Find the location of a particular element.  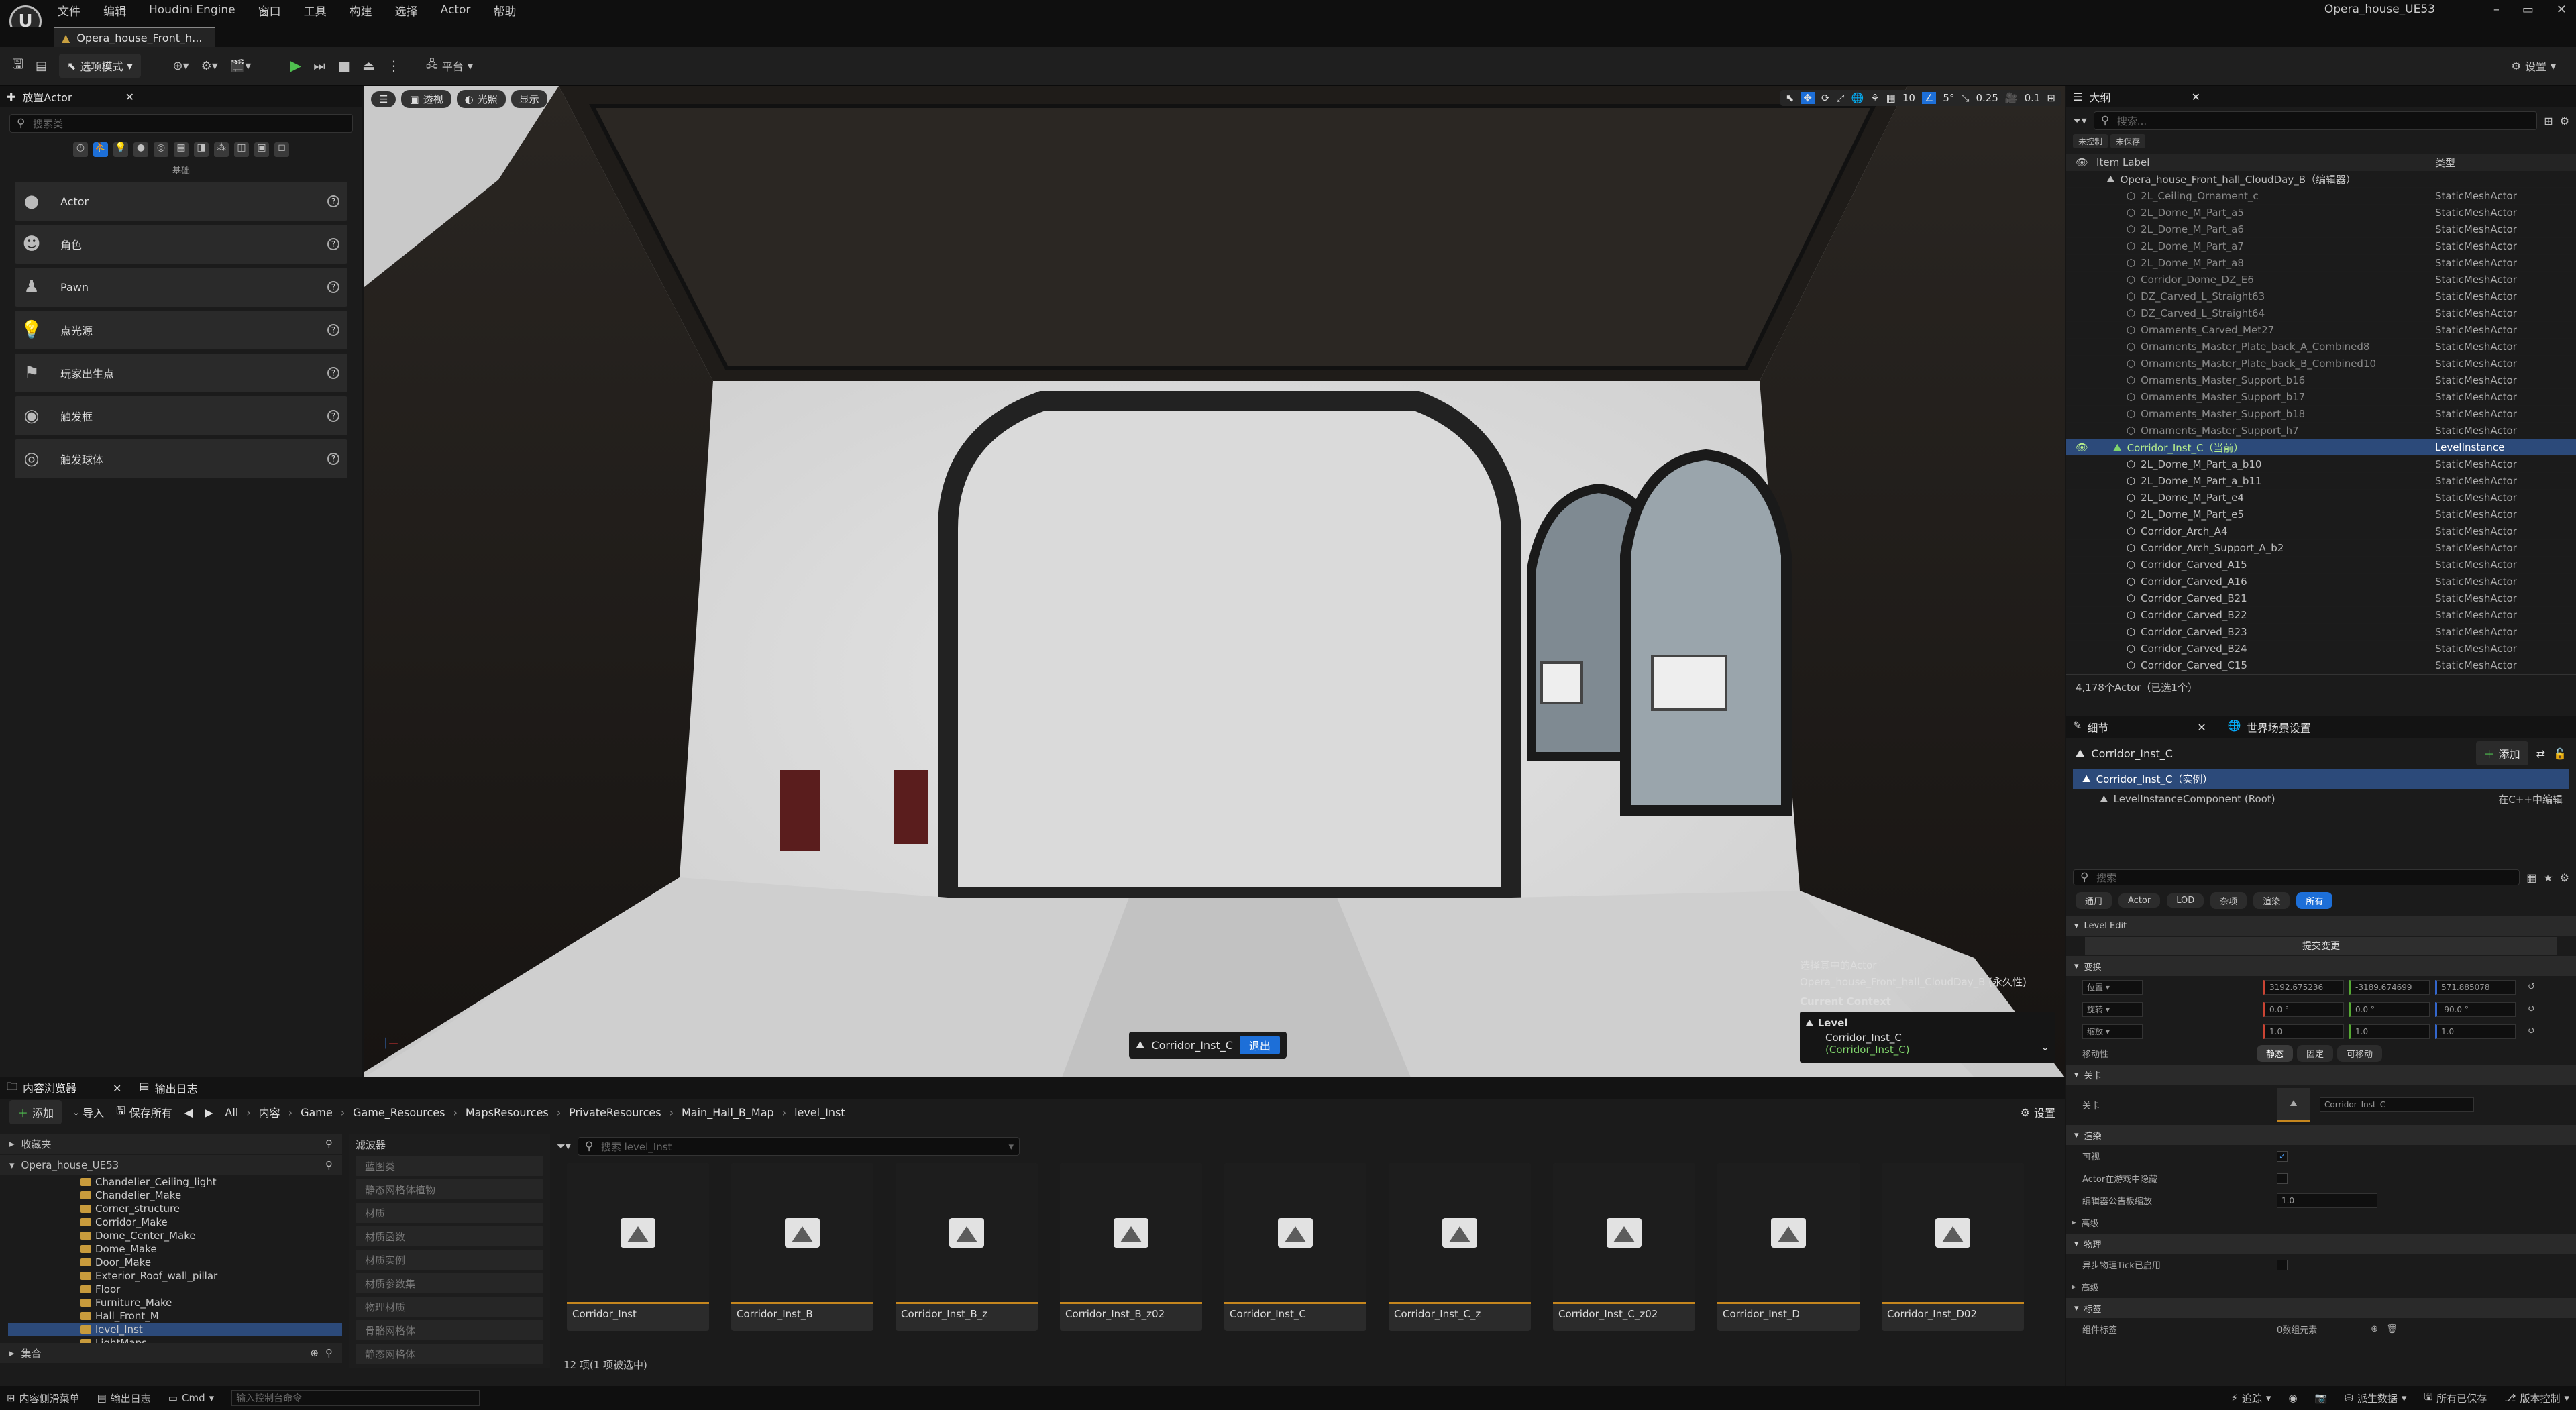

billboard-input: 1.0 is located at coordinates (2327, 1200).